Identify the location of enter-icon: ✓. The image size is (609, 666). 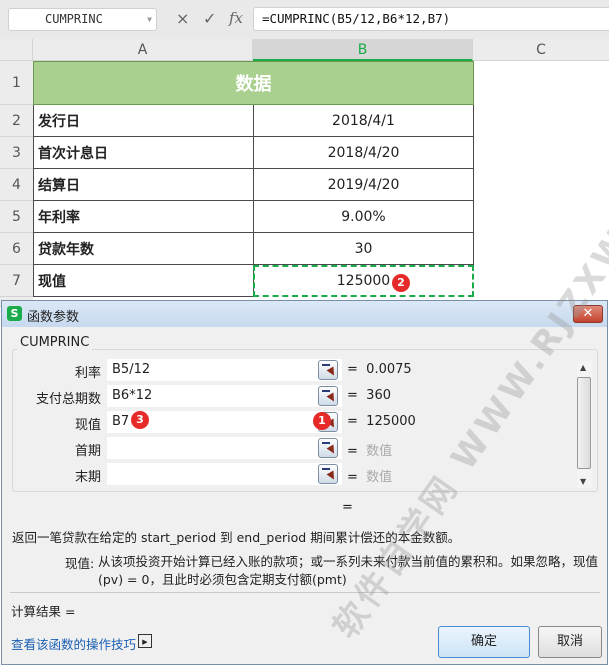
(209, 18).